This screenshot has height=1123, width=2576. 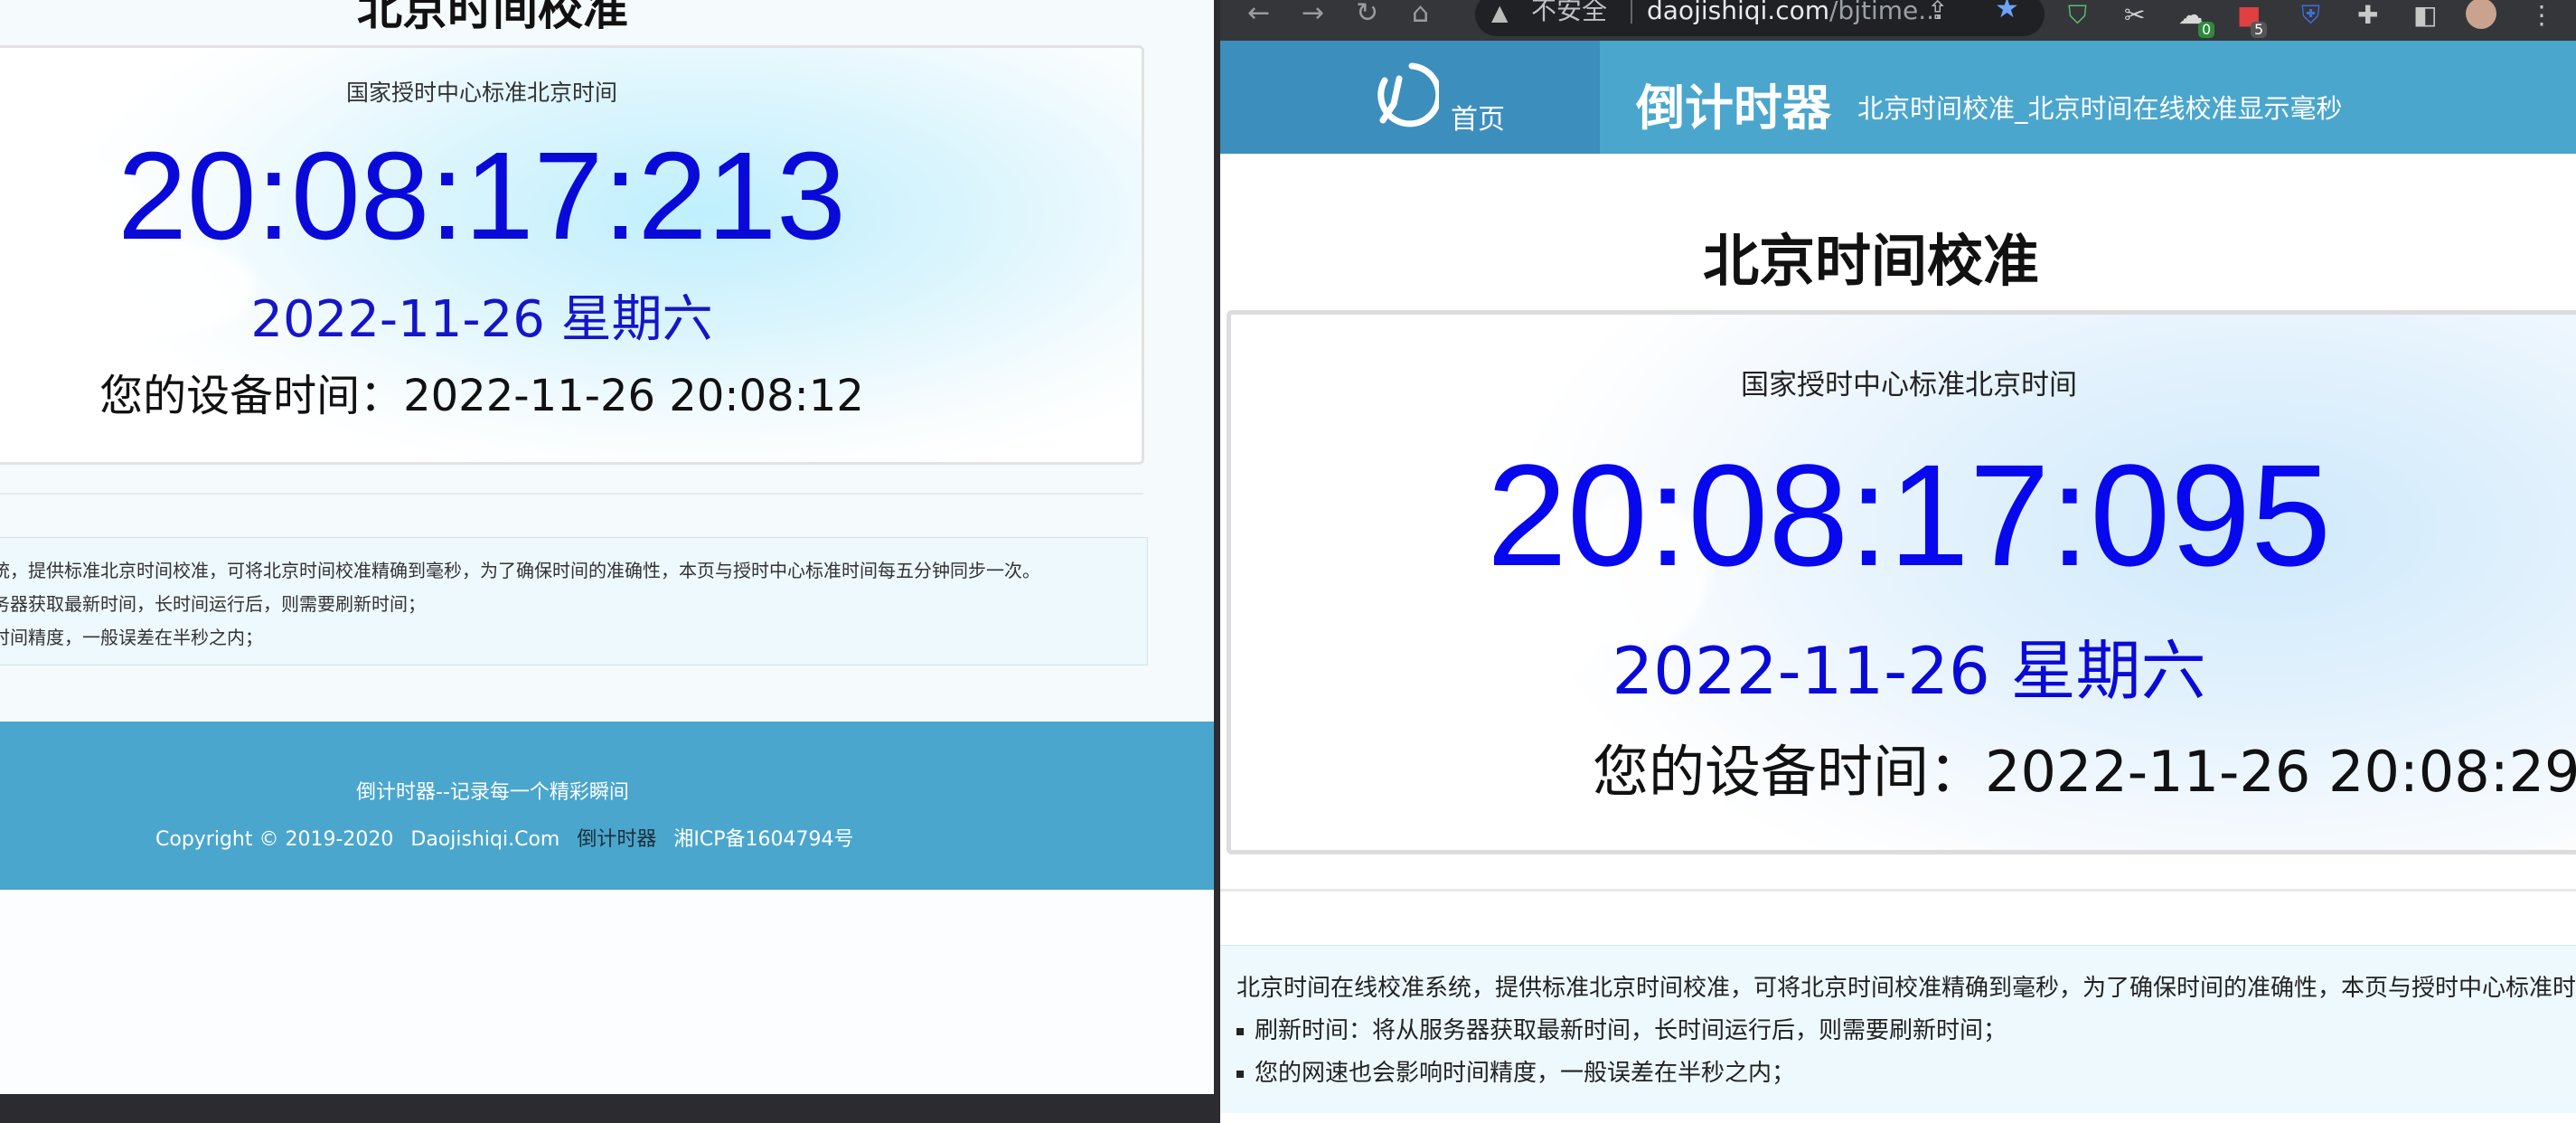 What do you see at coordinates (1313, 13) in the screenshot?
I see `forward-icon: →` at bounding box center [1313, 13].